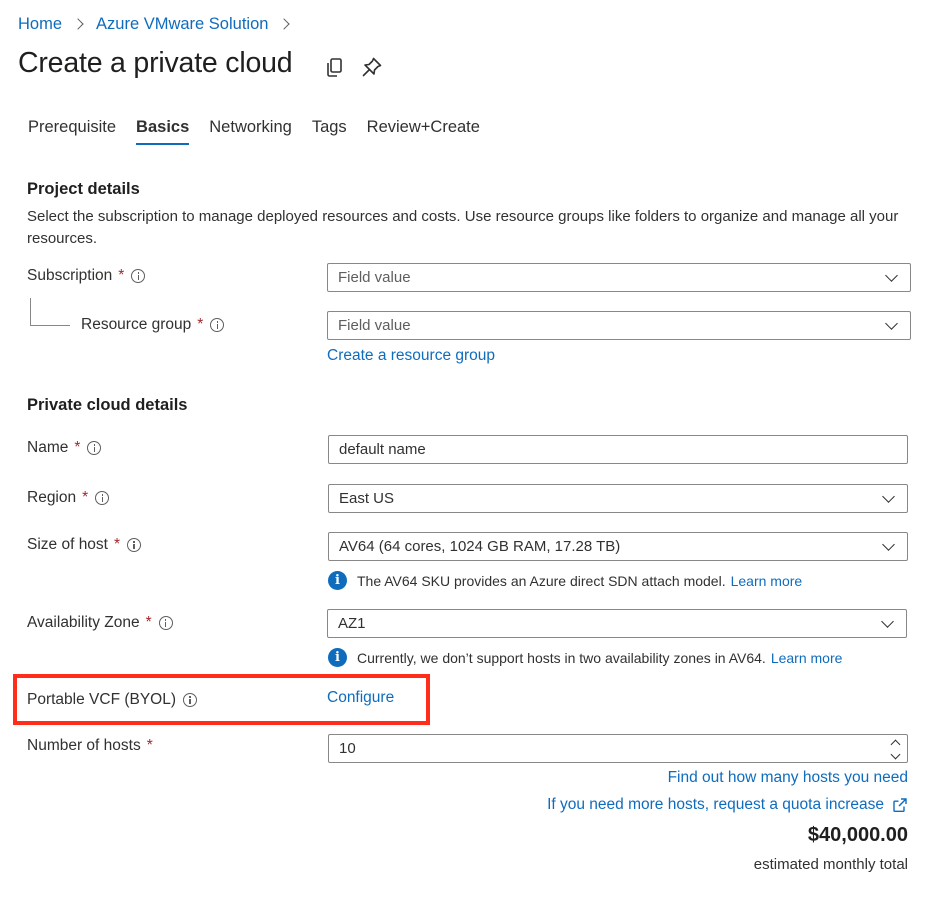 This screenshot has height=900, width=936. Describe the element at coordinates (335, 67) in the screenshot. I see `copy-icon` at that location.